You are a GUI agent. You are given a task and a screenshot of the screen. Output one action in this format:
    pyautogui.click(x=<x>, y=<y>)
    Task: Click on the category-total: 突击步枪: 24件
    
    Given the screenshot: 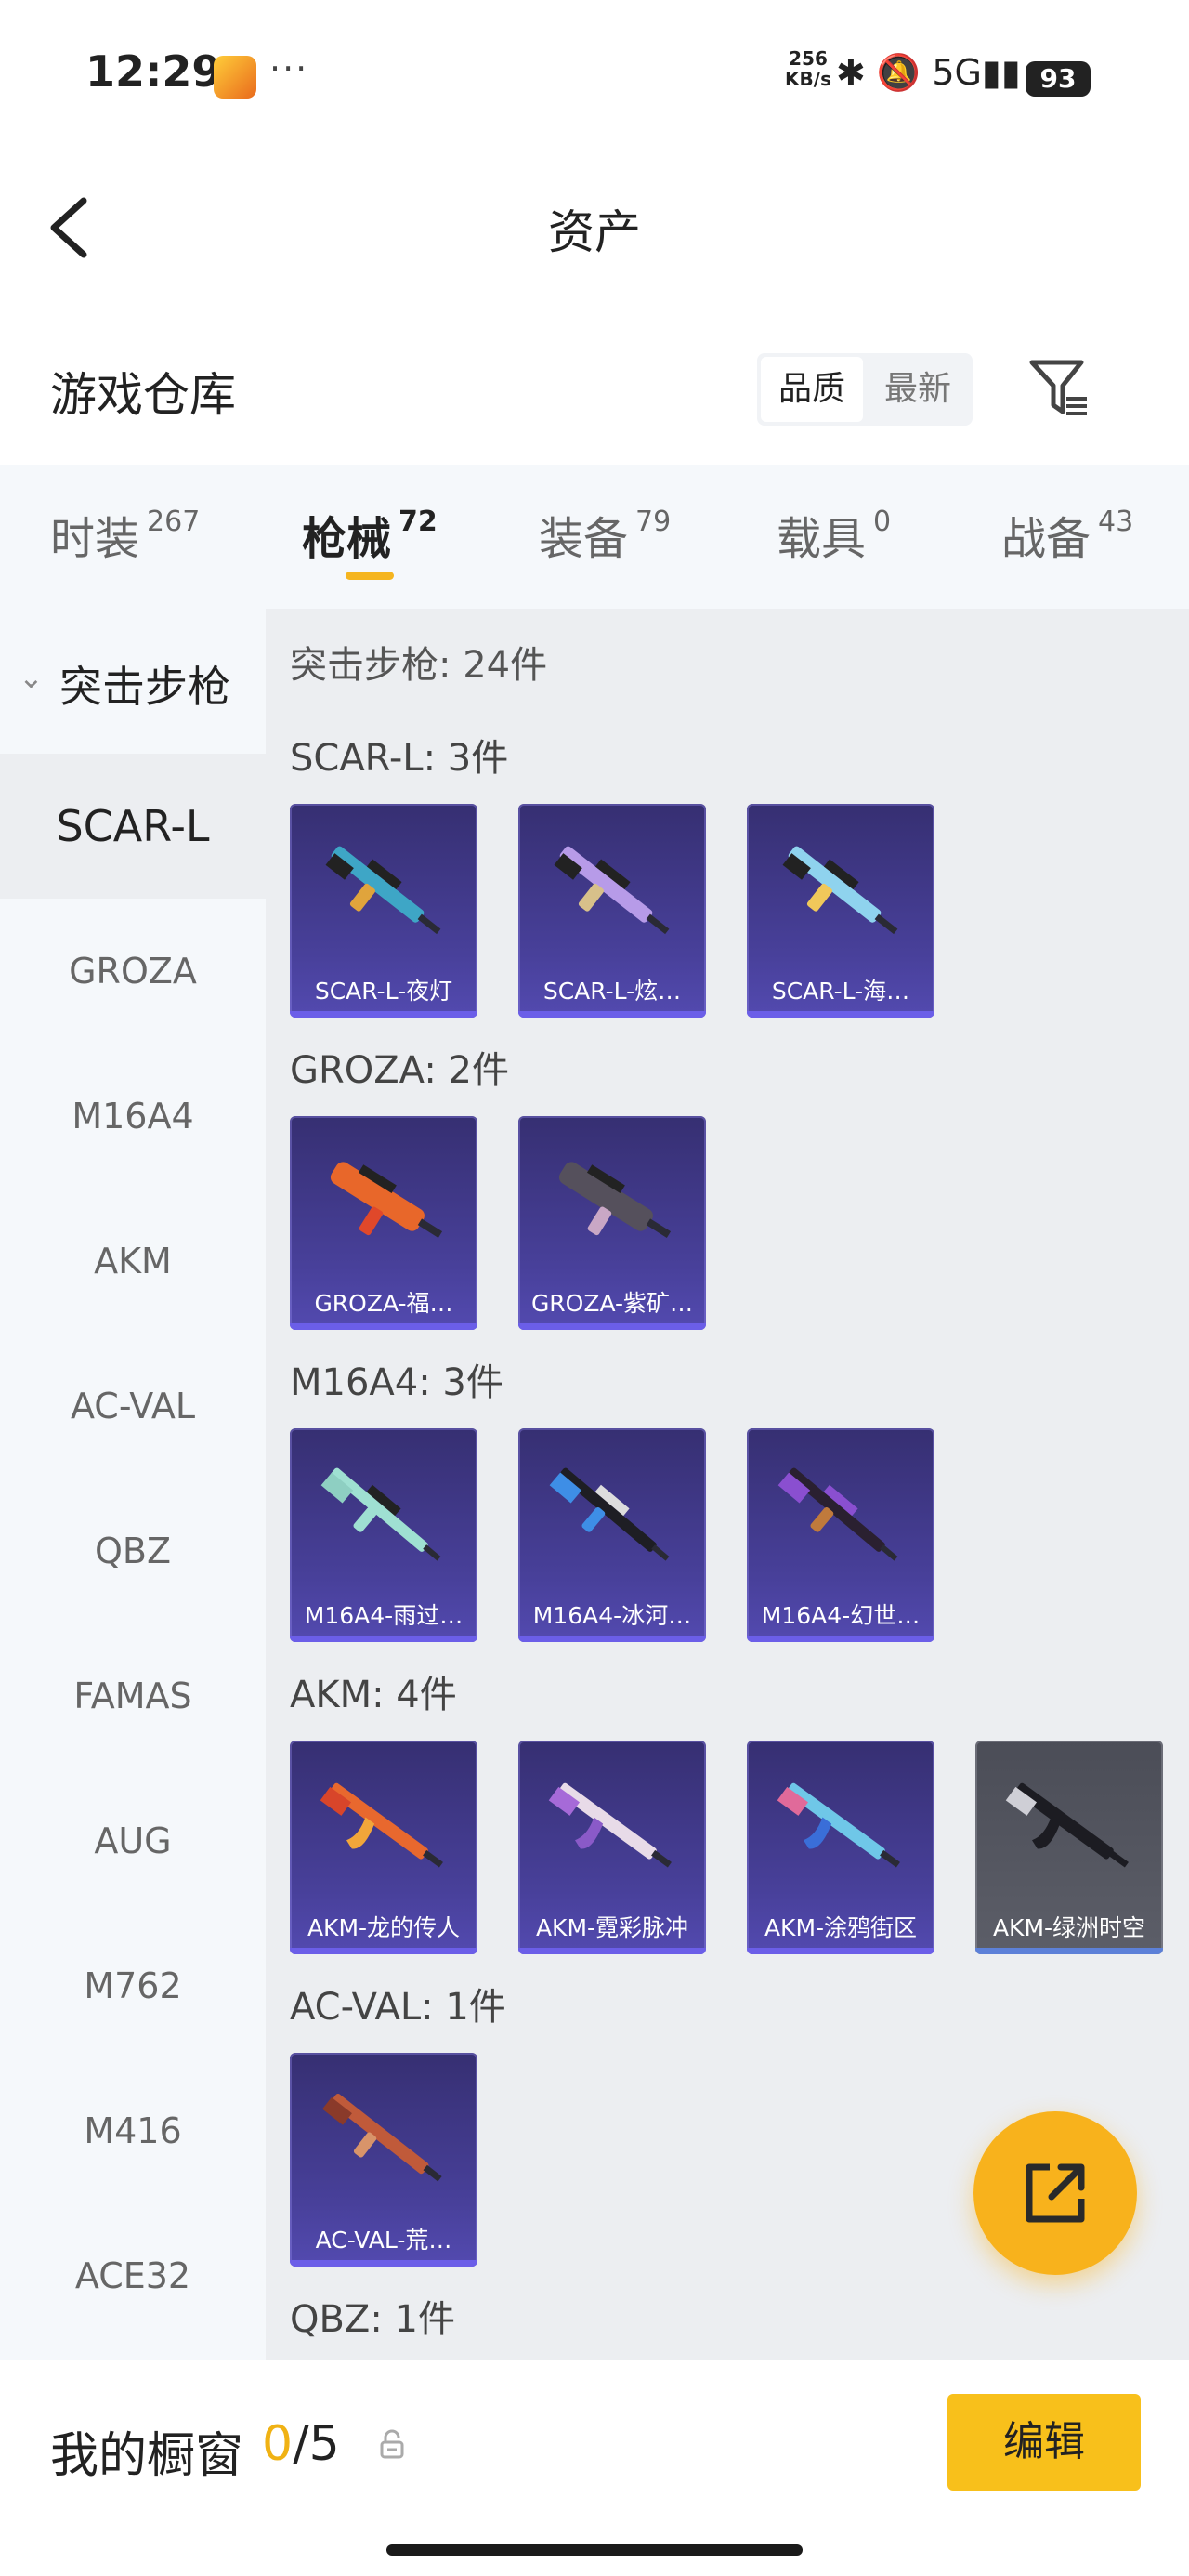 What is the action you would take?
    pyautogui.click(x=419, y=665)
    